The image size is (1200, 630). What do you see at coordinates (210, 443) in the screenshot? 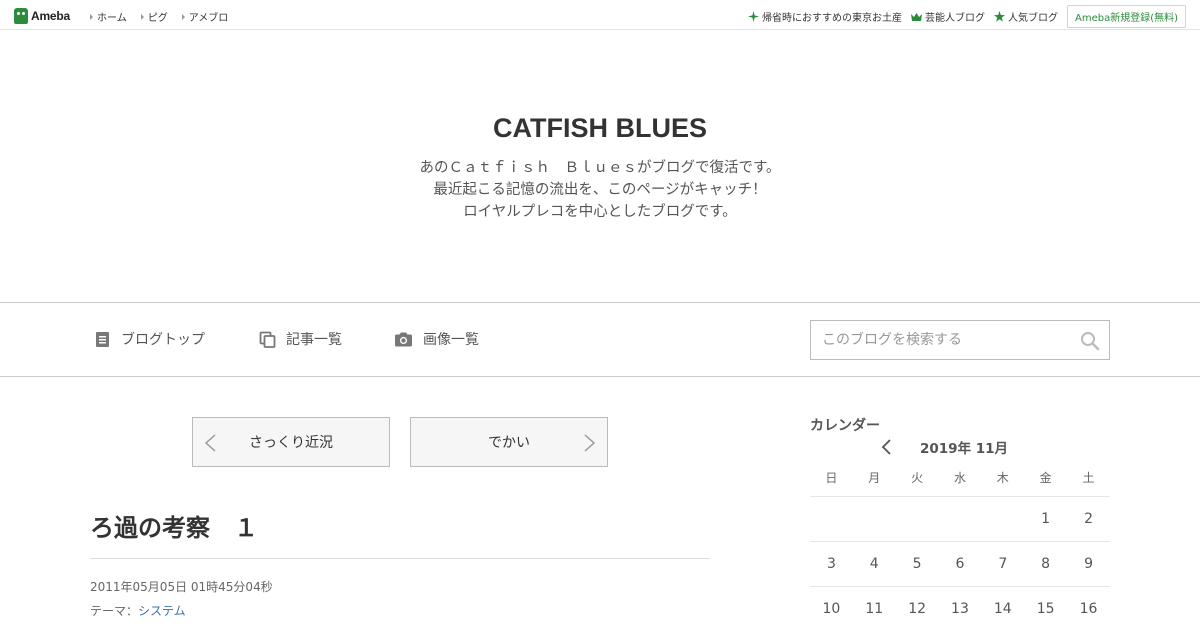
I see `chevron-left-icon` at bounding box center [210, 443].